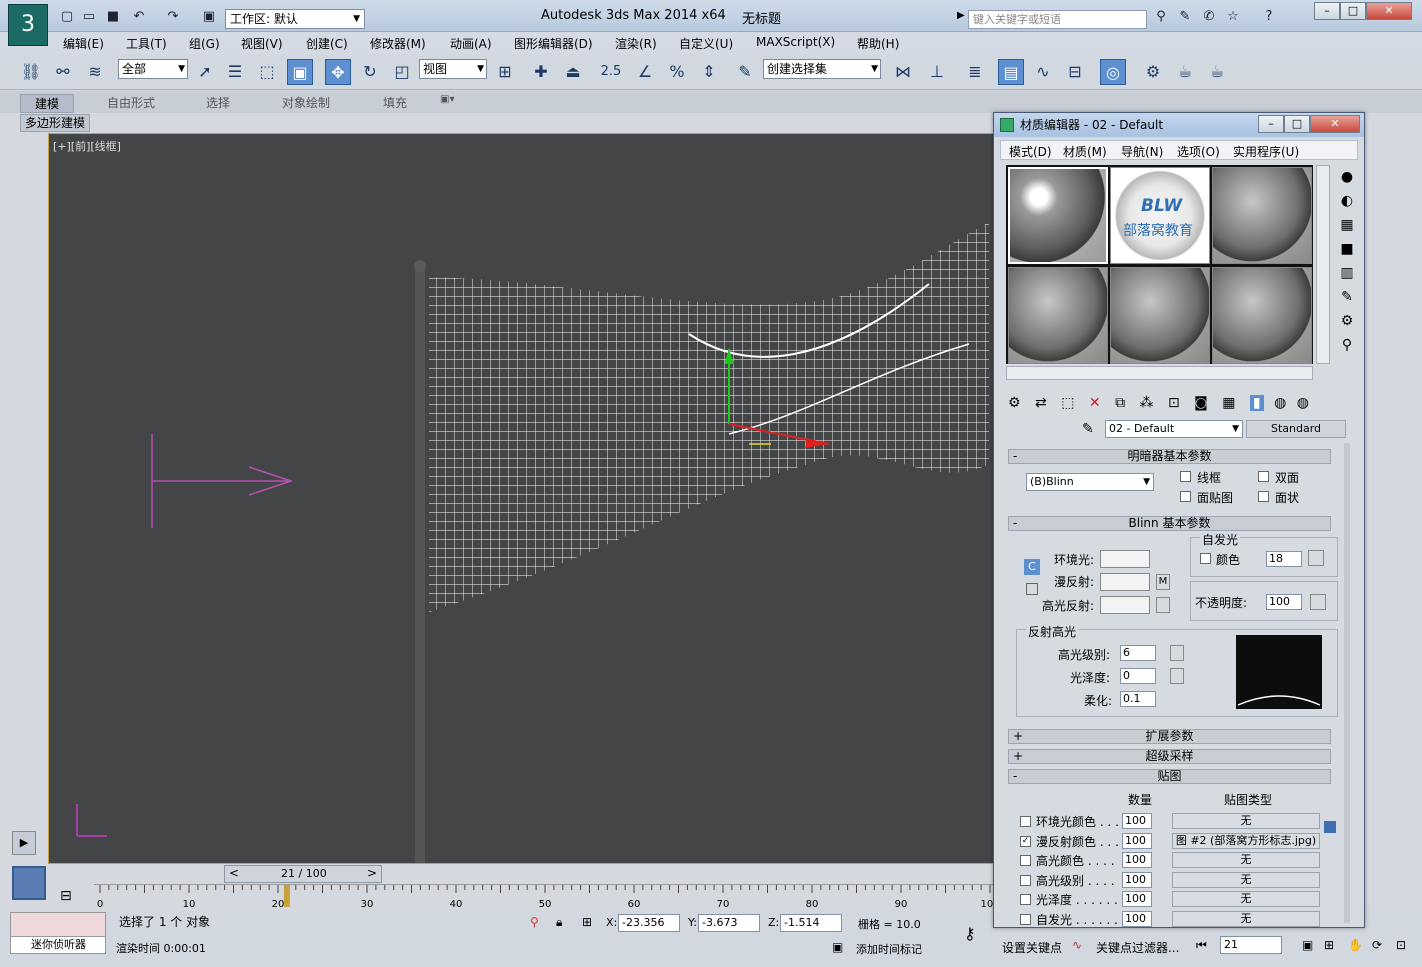 The image size is (1422, 967). I want to click on search-input: 键入关键字或短语, so click(1057, 19).